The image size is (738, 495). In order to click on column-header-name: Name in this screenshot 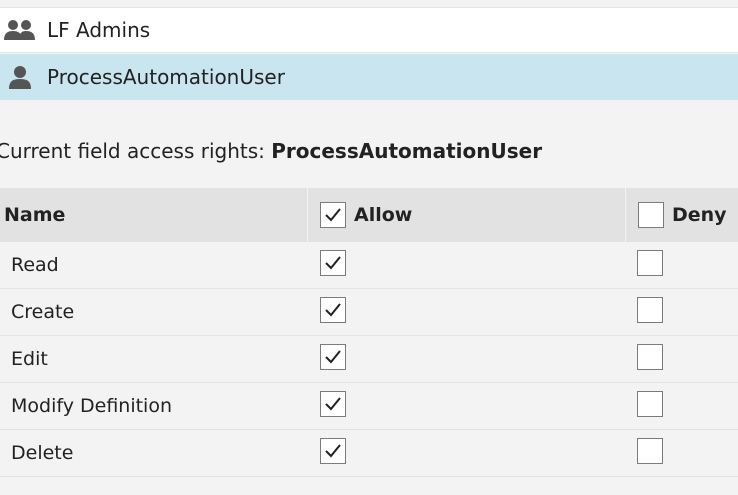, I will do `click(35, 215)`.